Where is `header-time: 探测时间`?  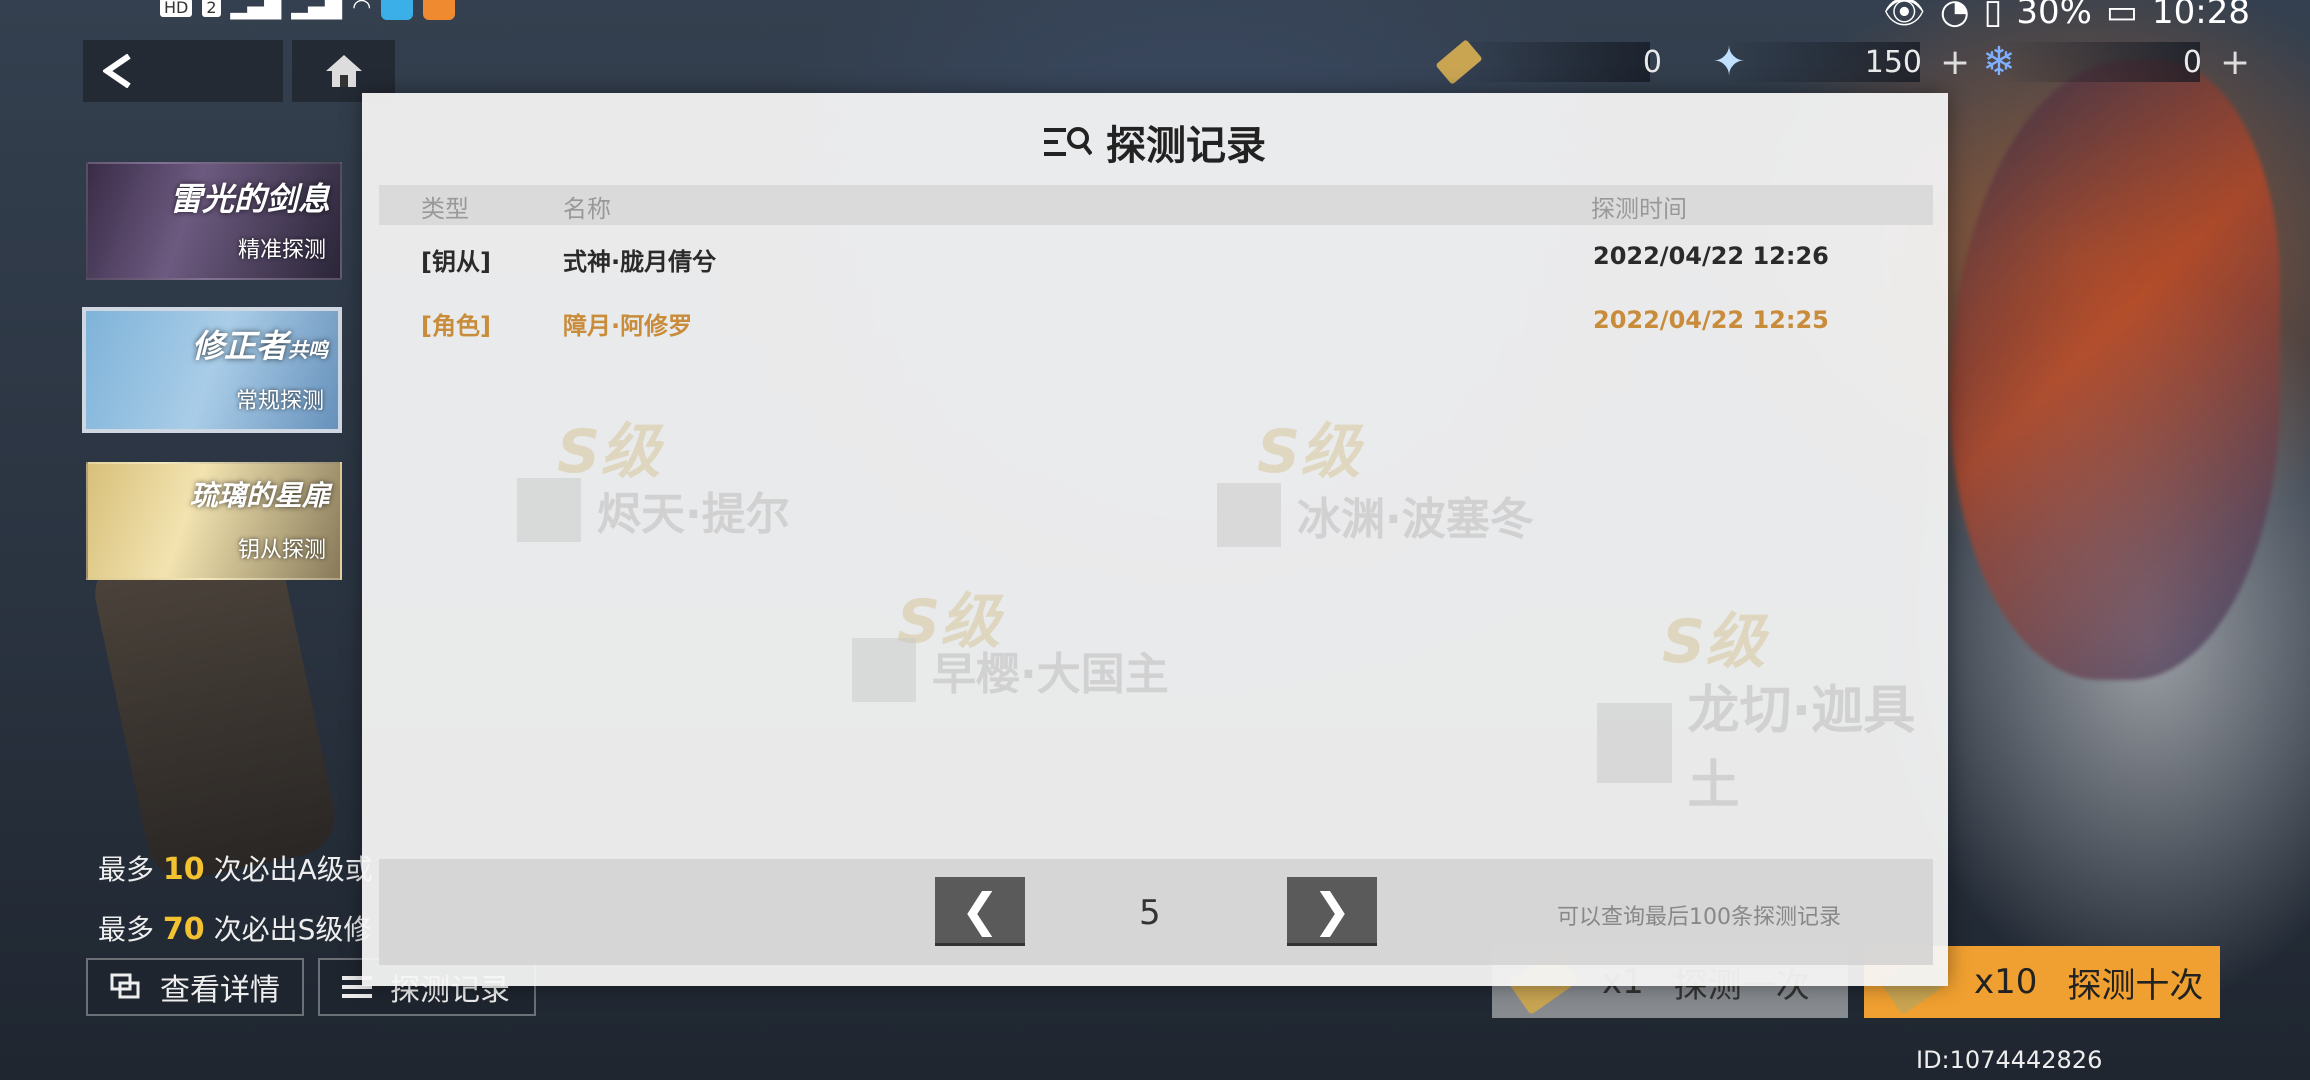
header-time: 探测时间 is located at coordinates (1639, 209).